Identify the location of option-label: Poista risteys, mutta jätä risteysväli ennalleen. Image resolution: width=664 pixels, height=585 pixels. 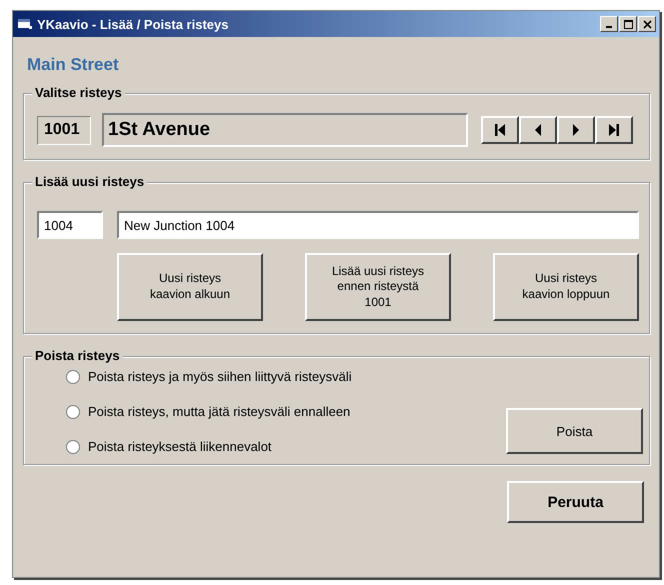
(219, 411).